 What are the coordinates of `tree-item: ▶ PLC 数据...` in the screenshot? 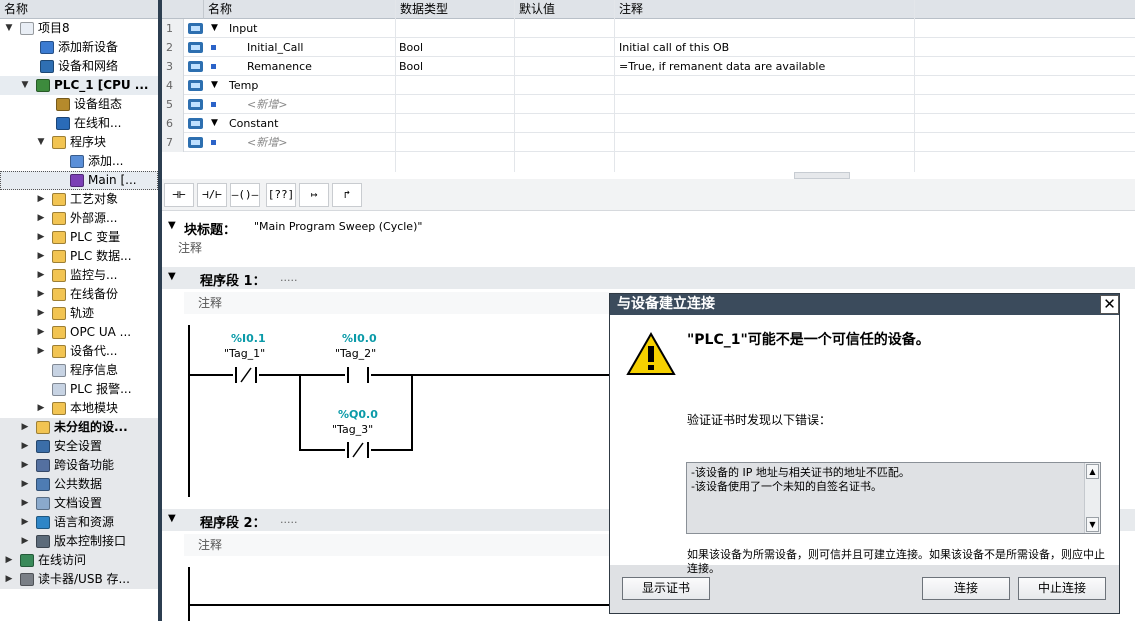 It's located at (79, 256).